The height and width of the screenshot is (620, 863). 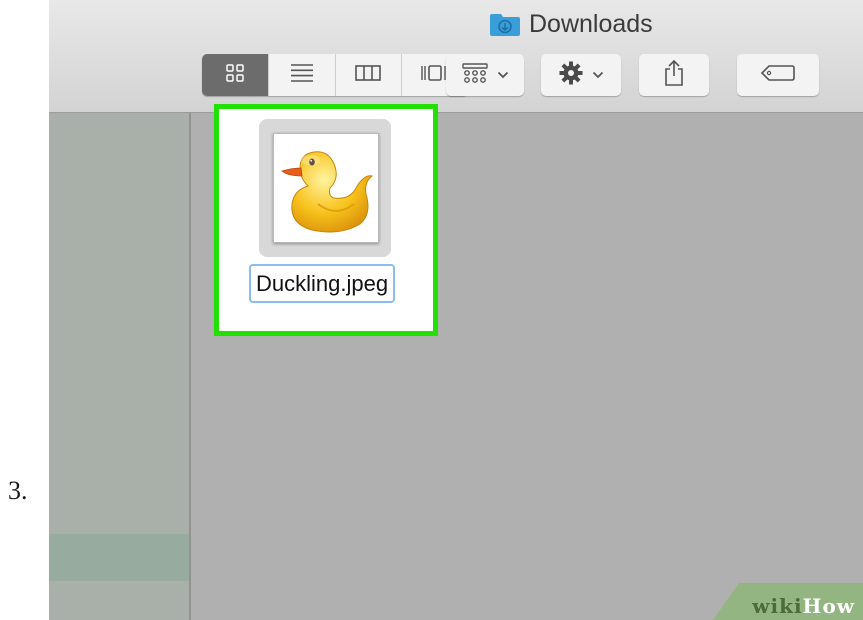 What do you see at coordinates (475, 75) in the screenshot?
I see `arrange-icon` at bounding box center [475, 75].